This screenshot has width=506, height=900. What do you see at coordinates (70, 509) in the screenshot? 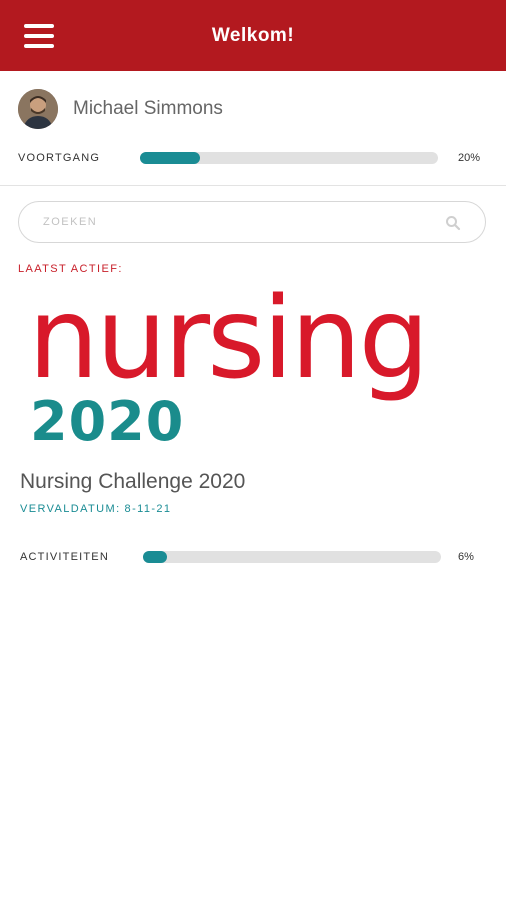
I see `due-label: VERVALDATUM:` at bounding box center [70, 509].